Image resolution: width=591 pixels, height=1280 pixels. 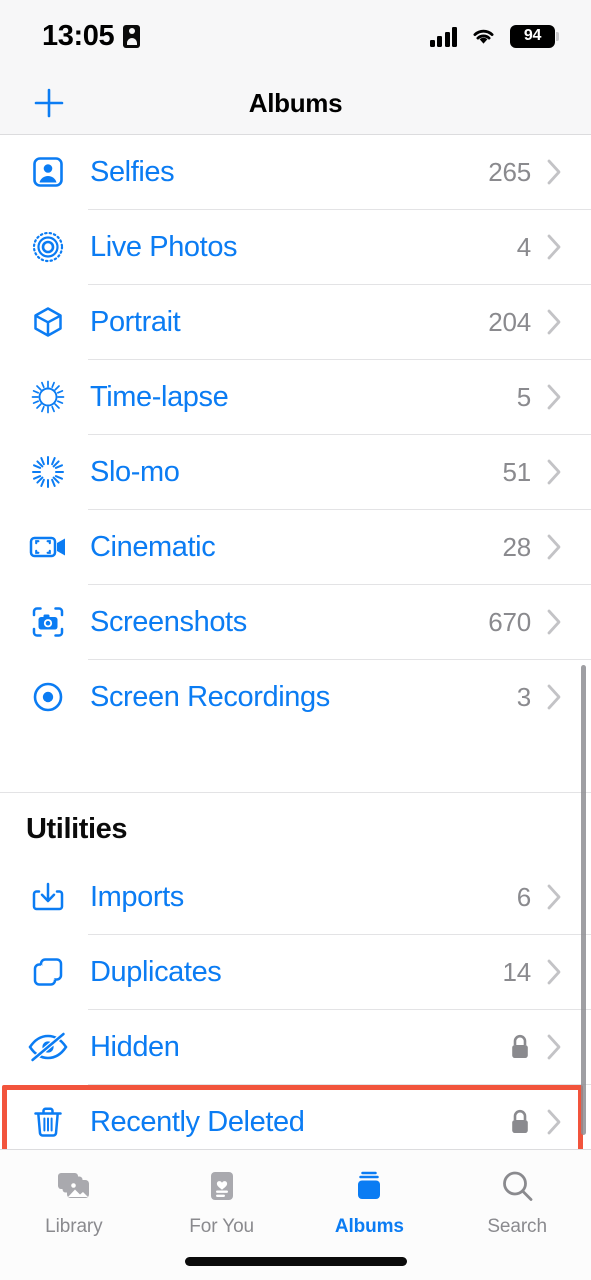 What do you see at coordinates (74, 1186) in the screenshot?
I see `library-icon` at bounding box center [74, 1186].